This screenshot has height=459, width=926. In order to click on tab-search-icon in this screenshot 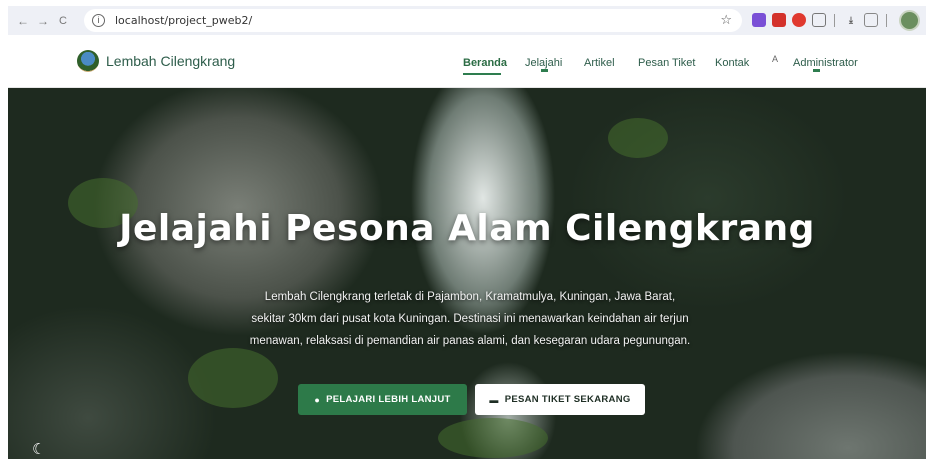, I will do `click(871, 20)`.